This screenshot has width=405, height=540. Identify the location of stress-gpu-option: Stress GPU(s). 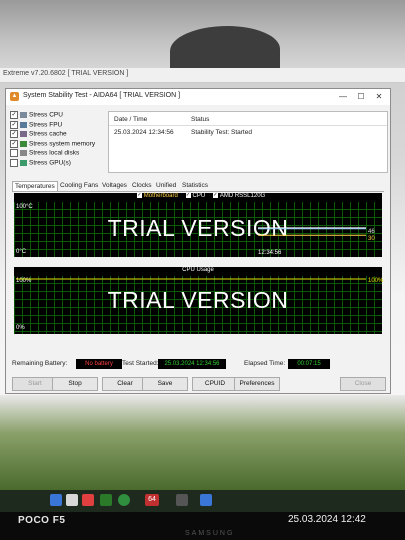
(58, 163).